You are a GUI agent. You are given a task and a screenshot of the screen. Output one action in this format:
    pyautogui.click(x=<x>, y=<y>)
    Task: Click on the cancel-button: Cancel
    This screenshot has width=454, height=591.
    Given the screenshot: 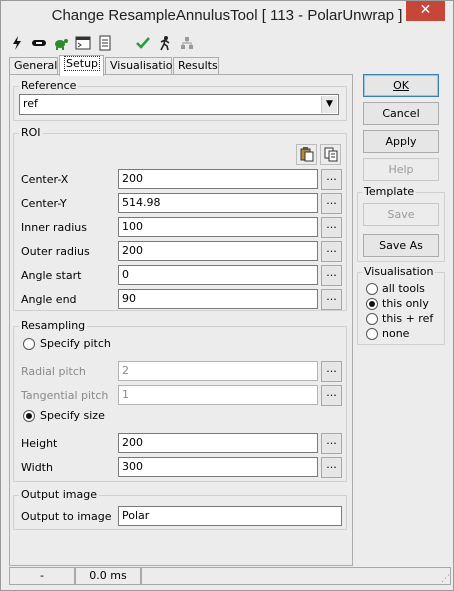 What is the action you would take?
    pyautogui.click(x=401, y=113)
    